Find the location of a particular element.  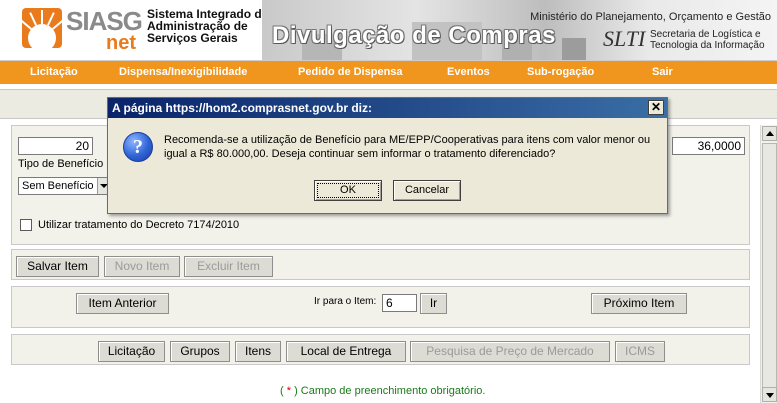

goto-item-label: Ir para o Item: is located at coordinates (345, 301).